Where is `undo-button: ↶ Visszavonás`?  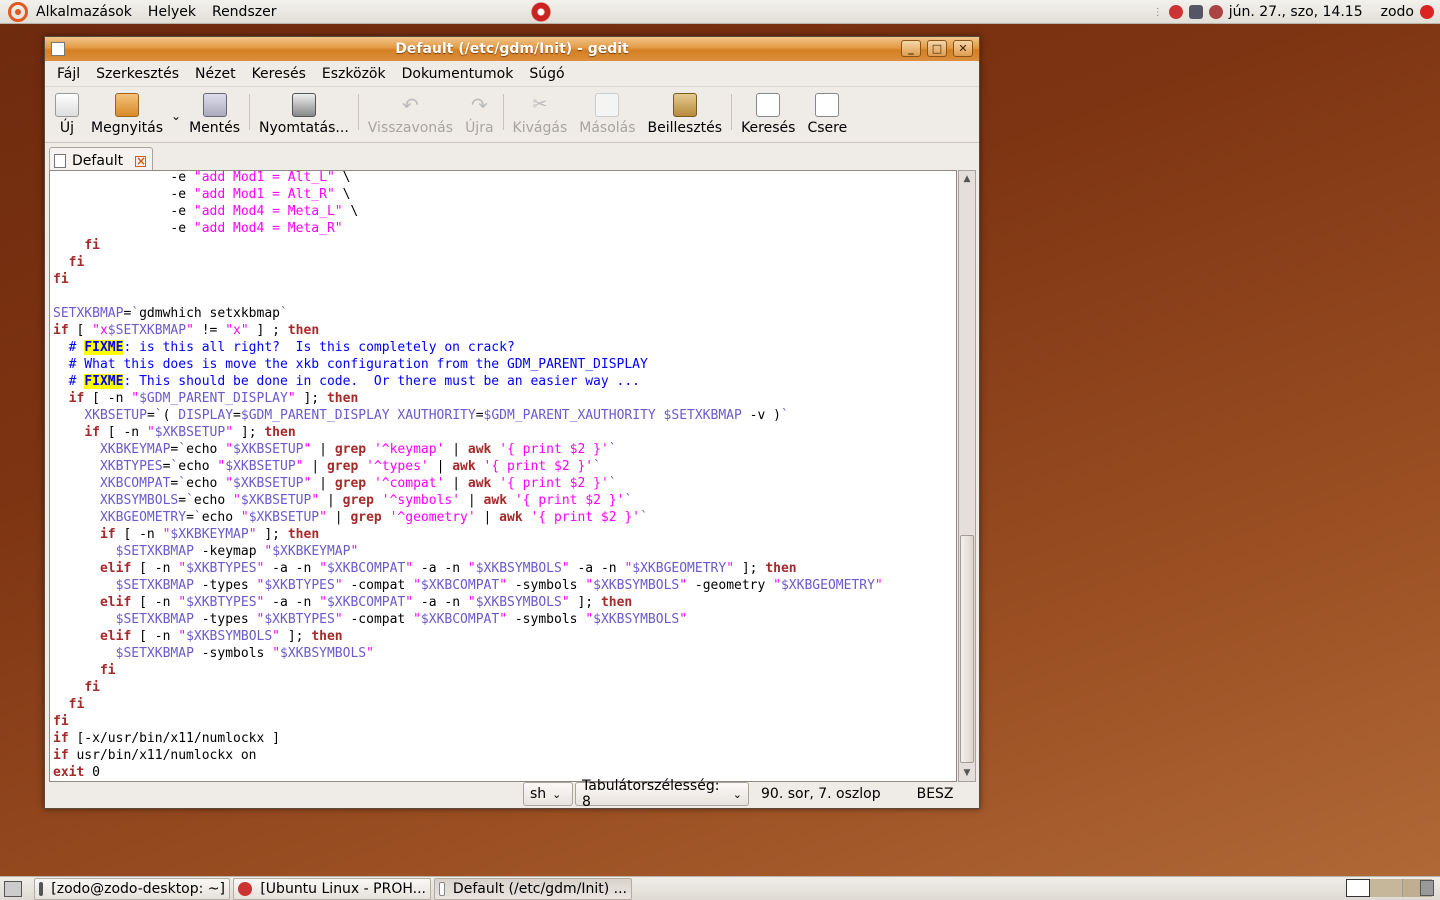 undo-button: ↶ Visszavonás is located at coordinates (410, 114).